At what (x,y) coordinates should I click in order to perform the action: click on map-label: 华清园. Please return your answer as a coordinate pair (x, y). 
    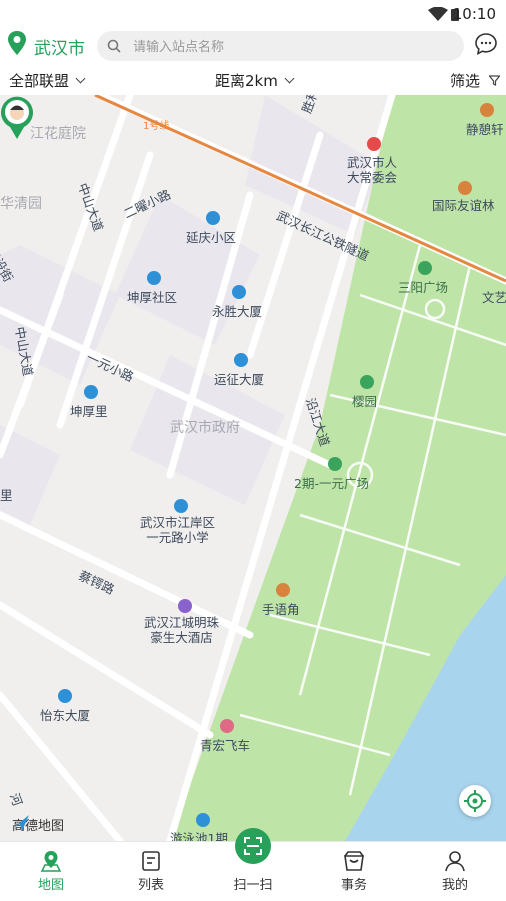
    Looking at the image, I should click on (21, 204).